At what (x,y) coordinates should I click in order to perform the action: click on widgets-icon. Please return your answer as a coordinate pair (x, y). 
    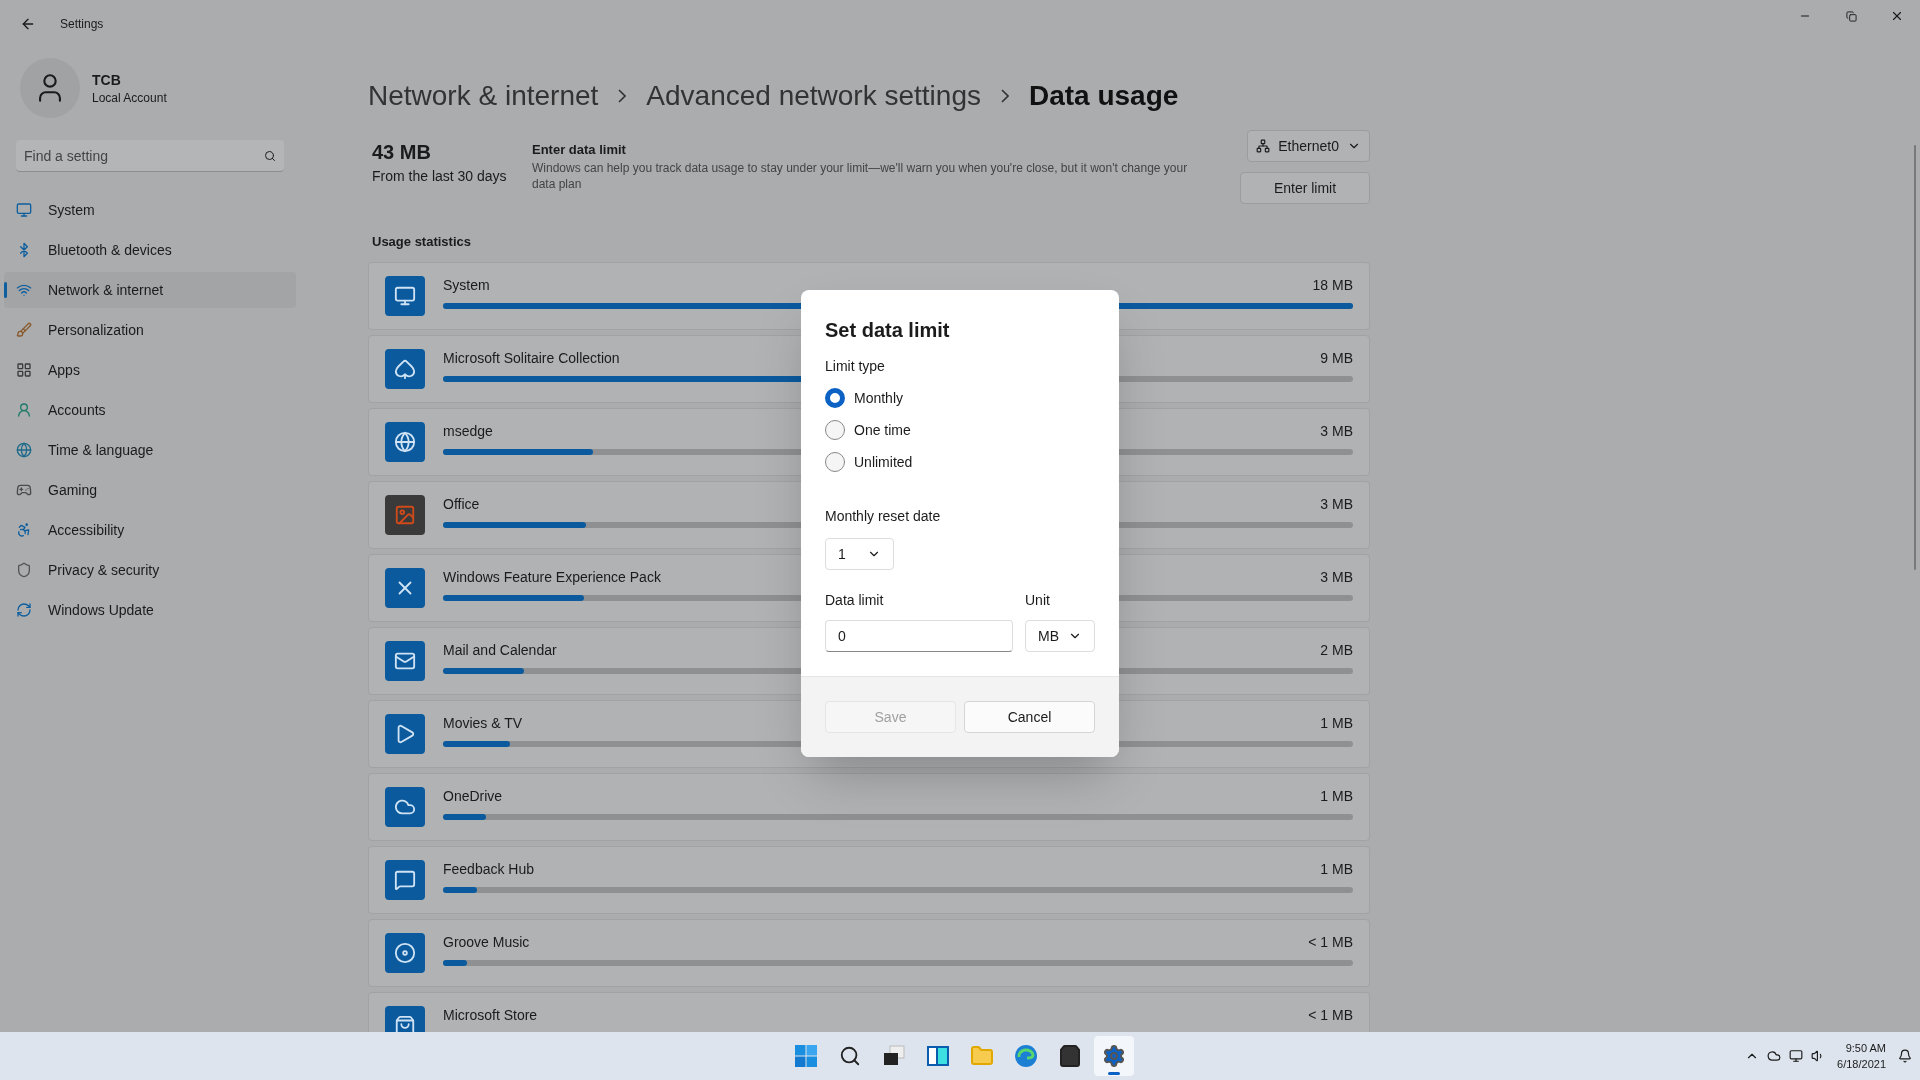
    Looking at the image, I should click on (938, 1056).